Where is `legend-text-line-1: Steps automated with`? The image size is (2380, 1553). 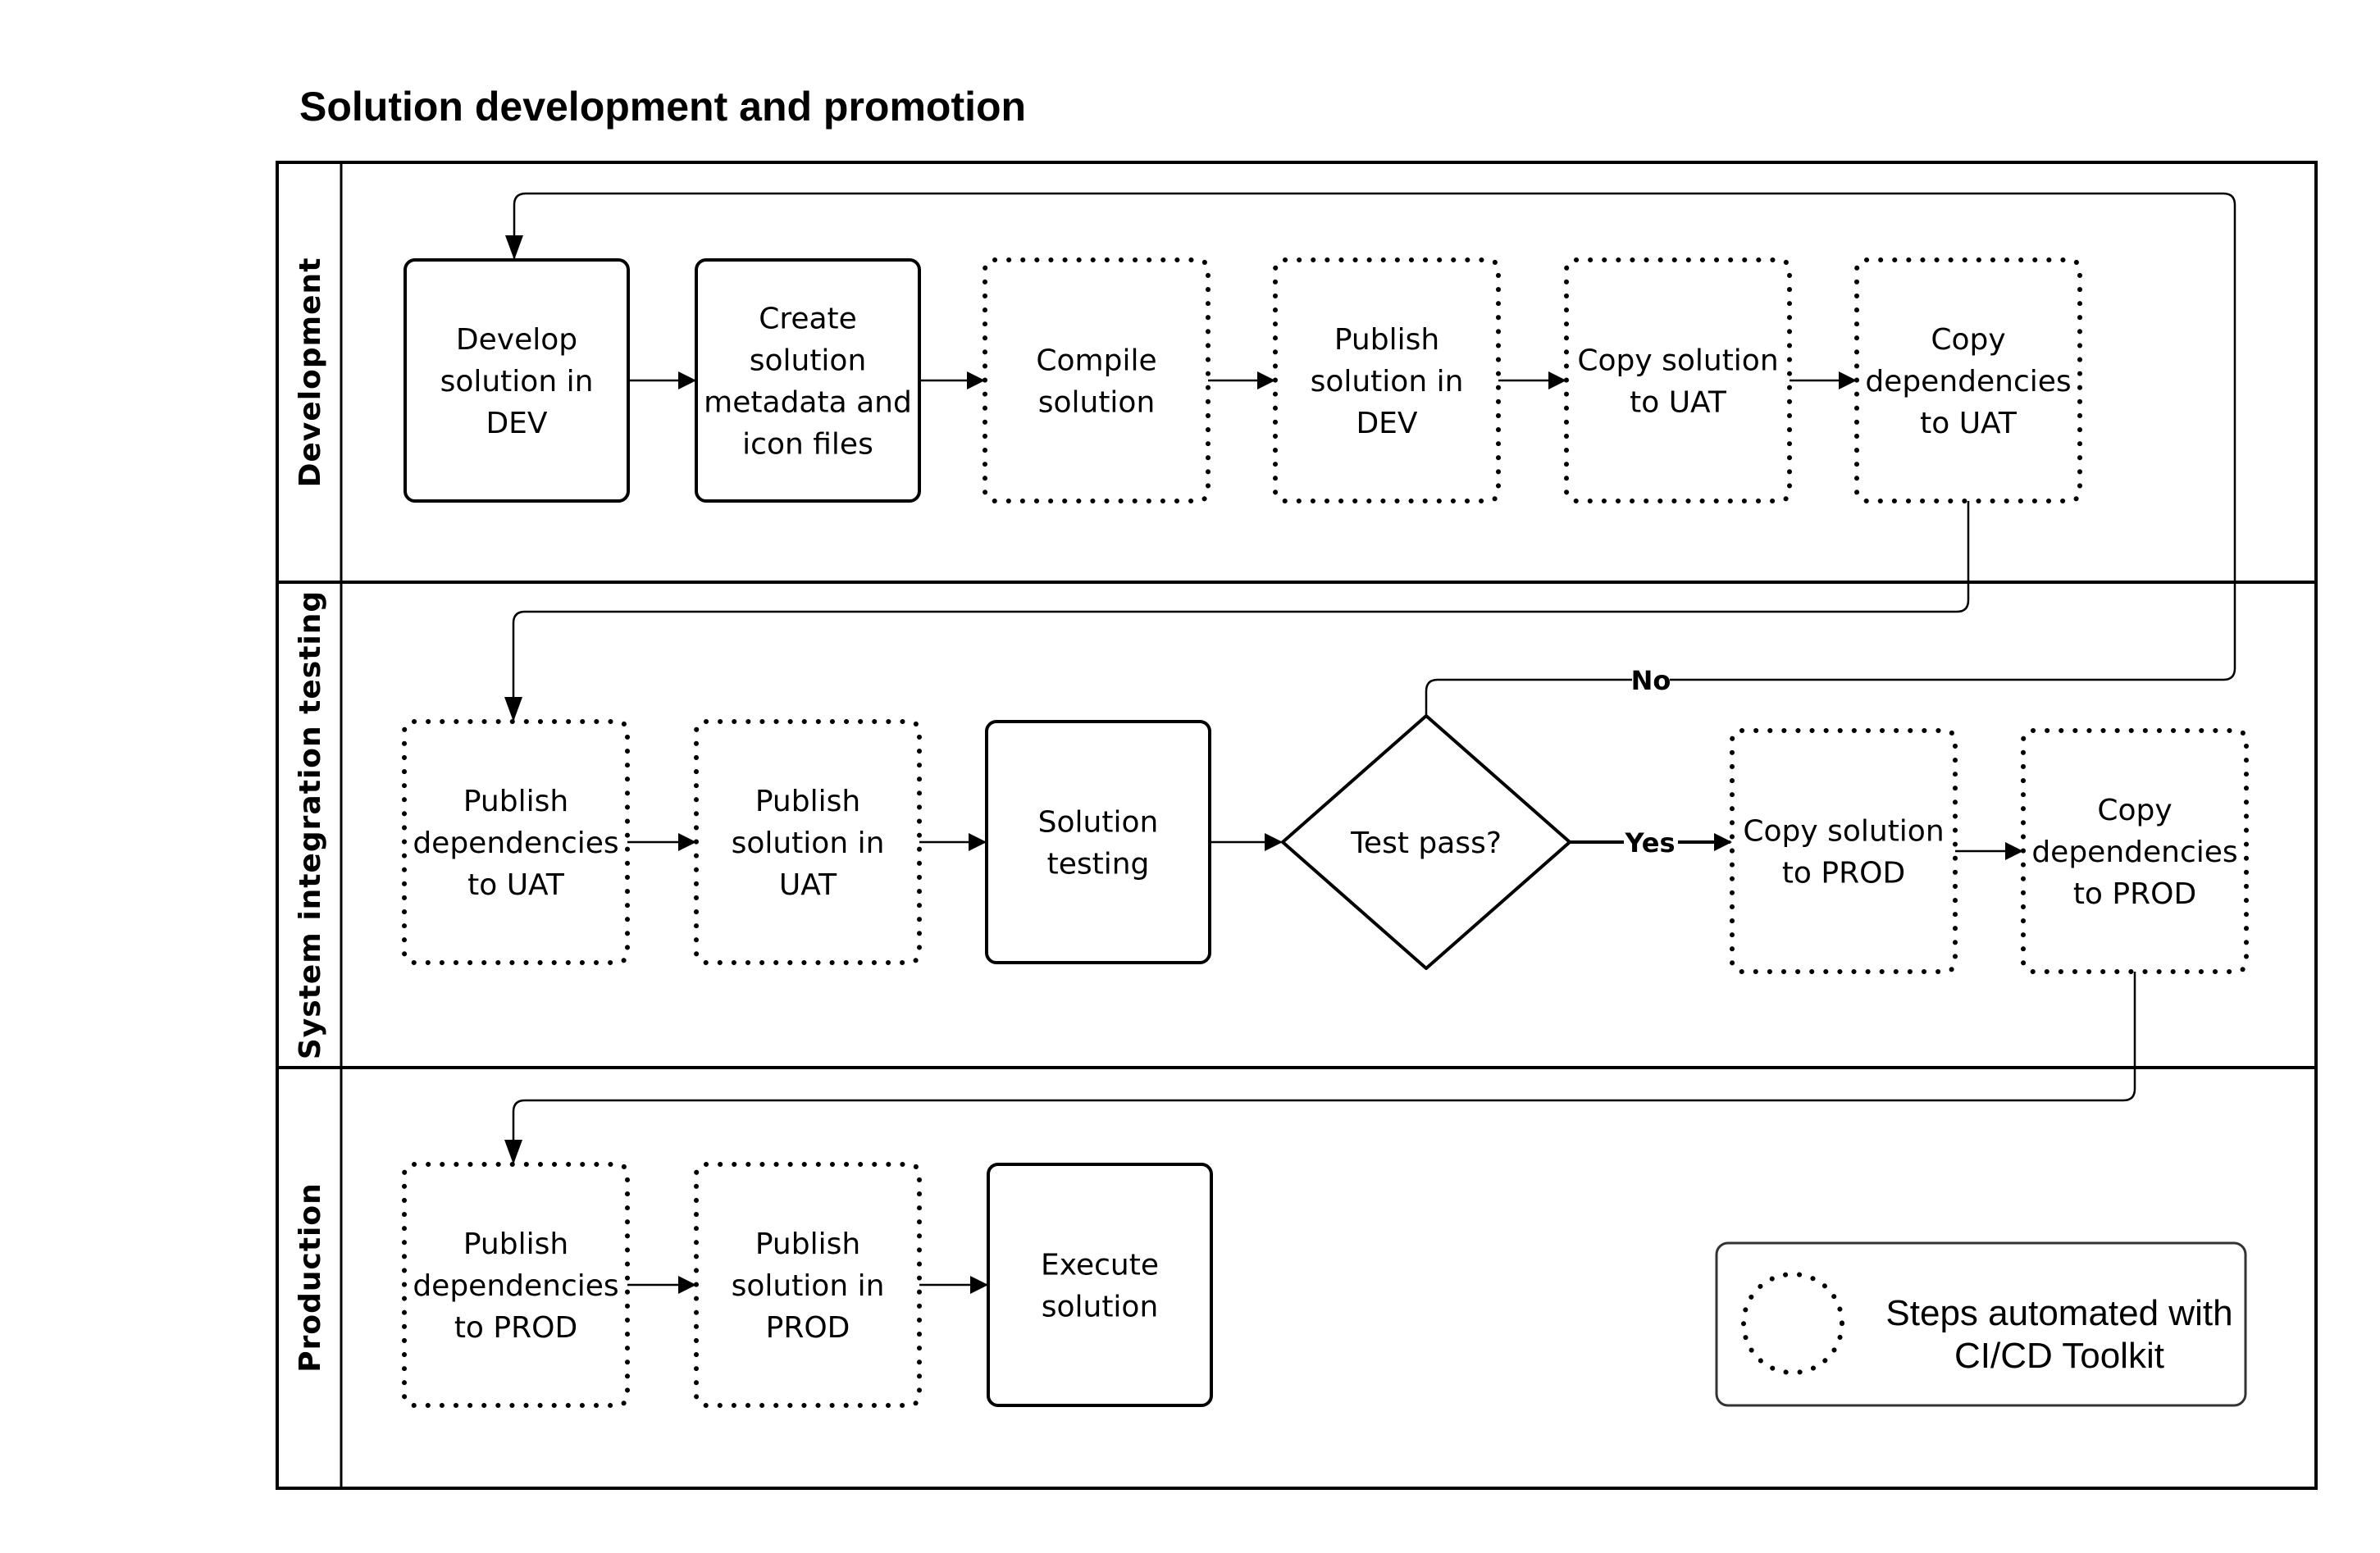 legend-text-line-1: Steps automated with is located at coordinates (2059, 1313).